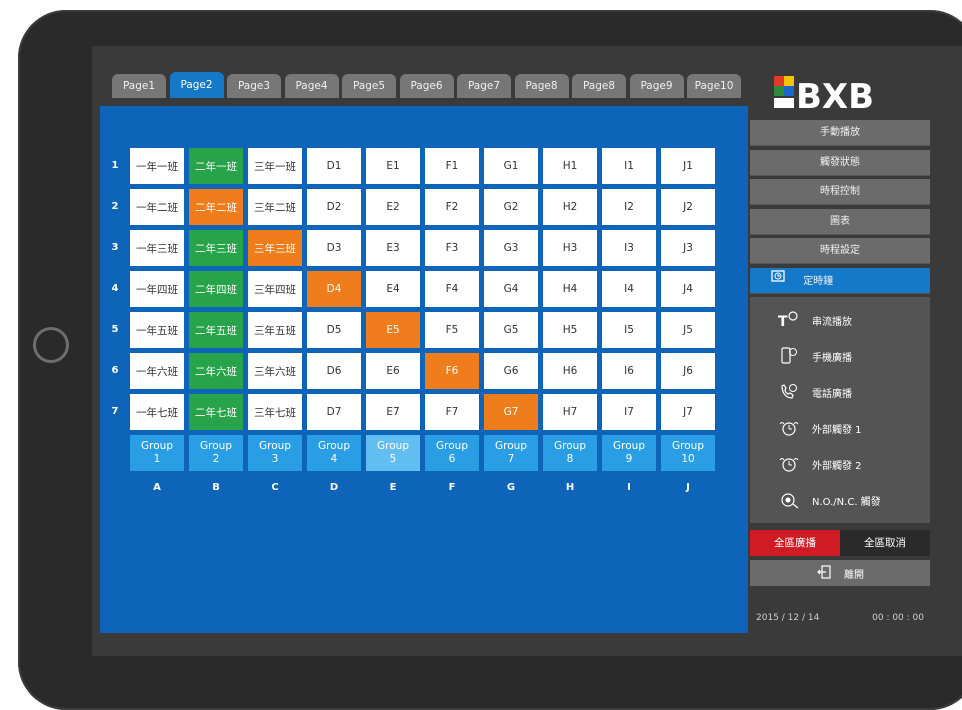 The image size is (962, 710). Describe the element at coordinates (51, 345) in the screenshot. I see `home-button` at that location.